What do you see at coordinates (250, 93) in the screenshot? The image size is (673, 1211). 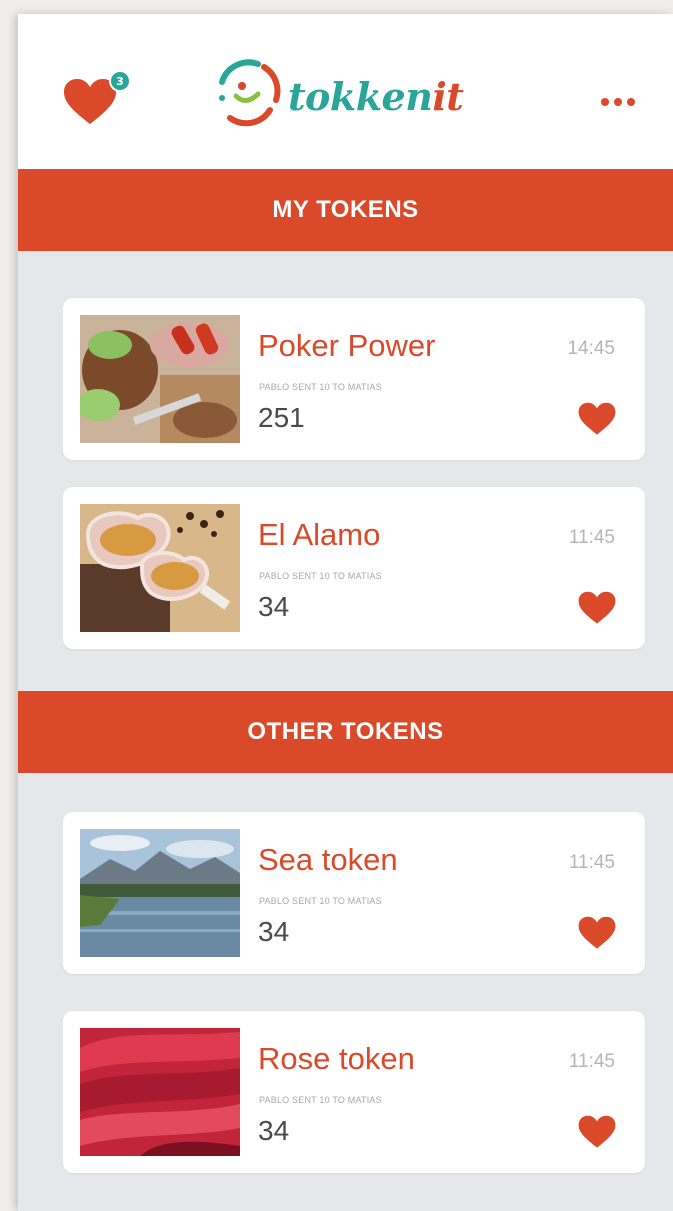 I see `logo-mark-icon` at bounding box center [250, 93].